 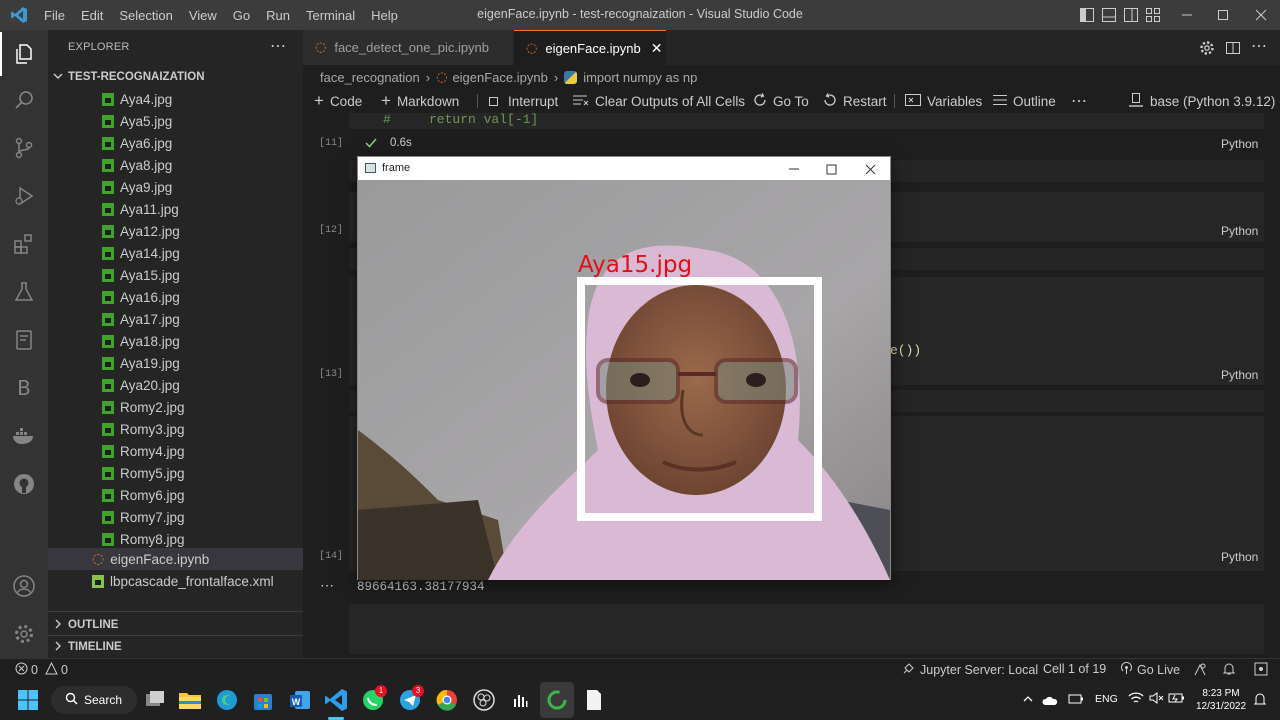 I want to click on file-item: Aya8.jpg, so click(x=175, y=165).